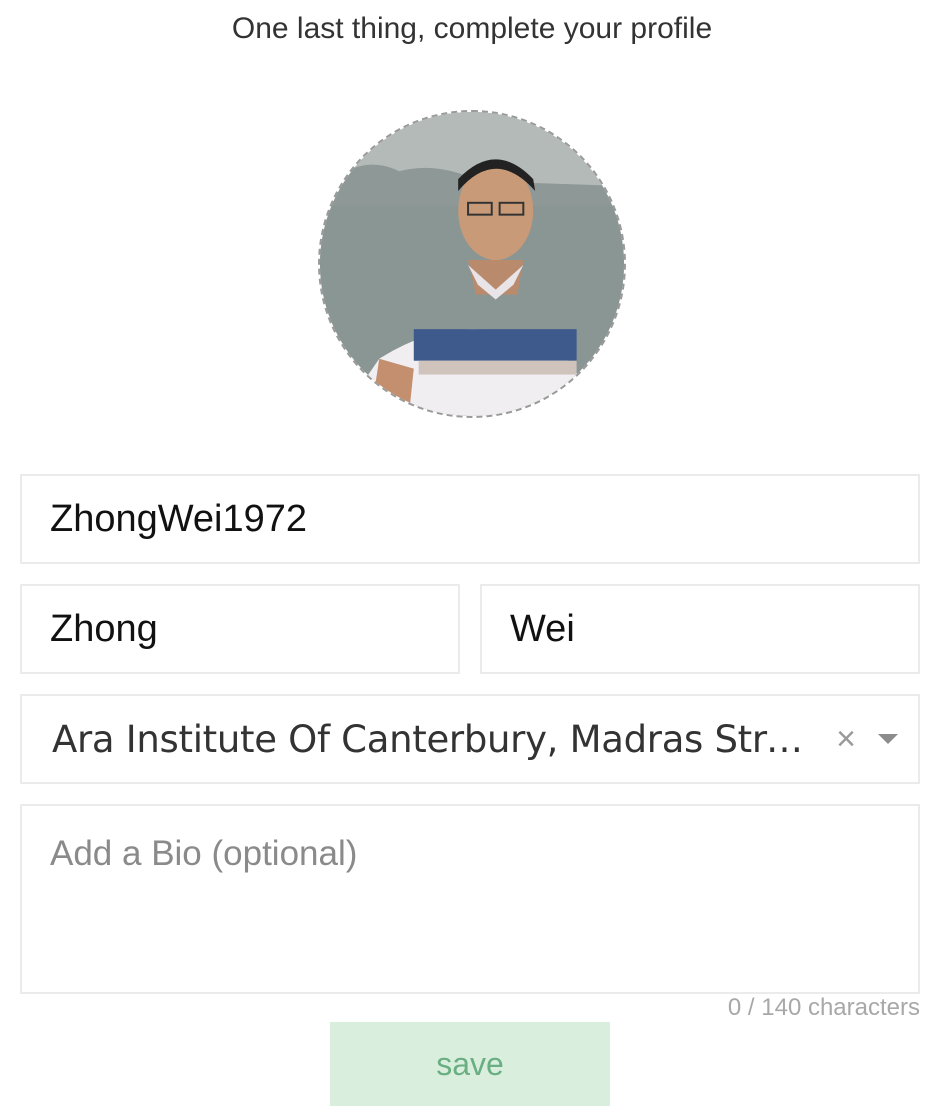  I want to click on page-title: One last thing, complete your profile, so click(472, 28).